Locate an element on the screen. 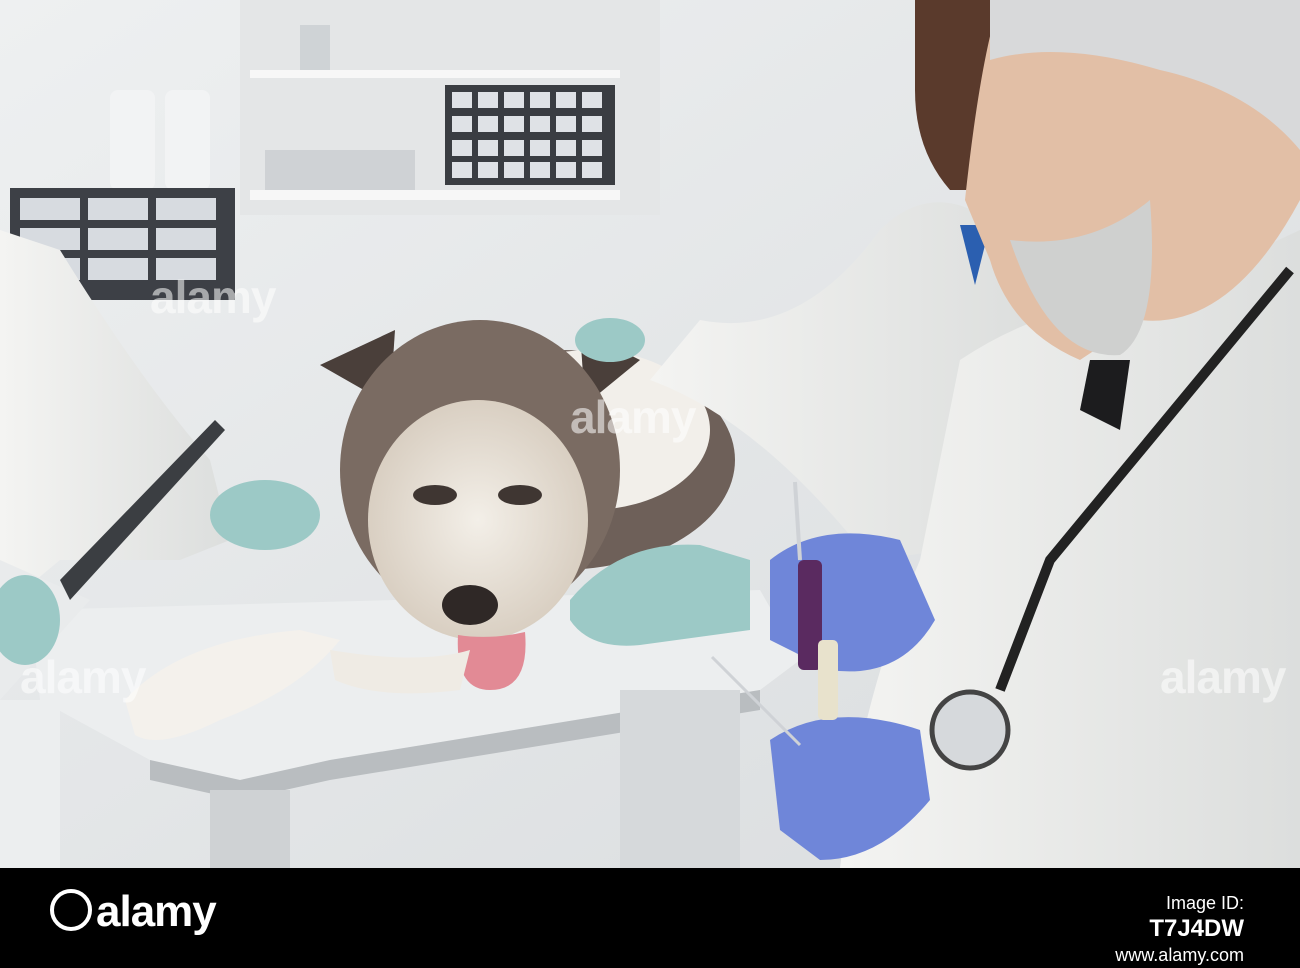  alamy-logo: alamy is located at coordinates (133, 912).